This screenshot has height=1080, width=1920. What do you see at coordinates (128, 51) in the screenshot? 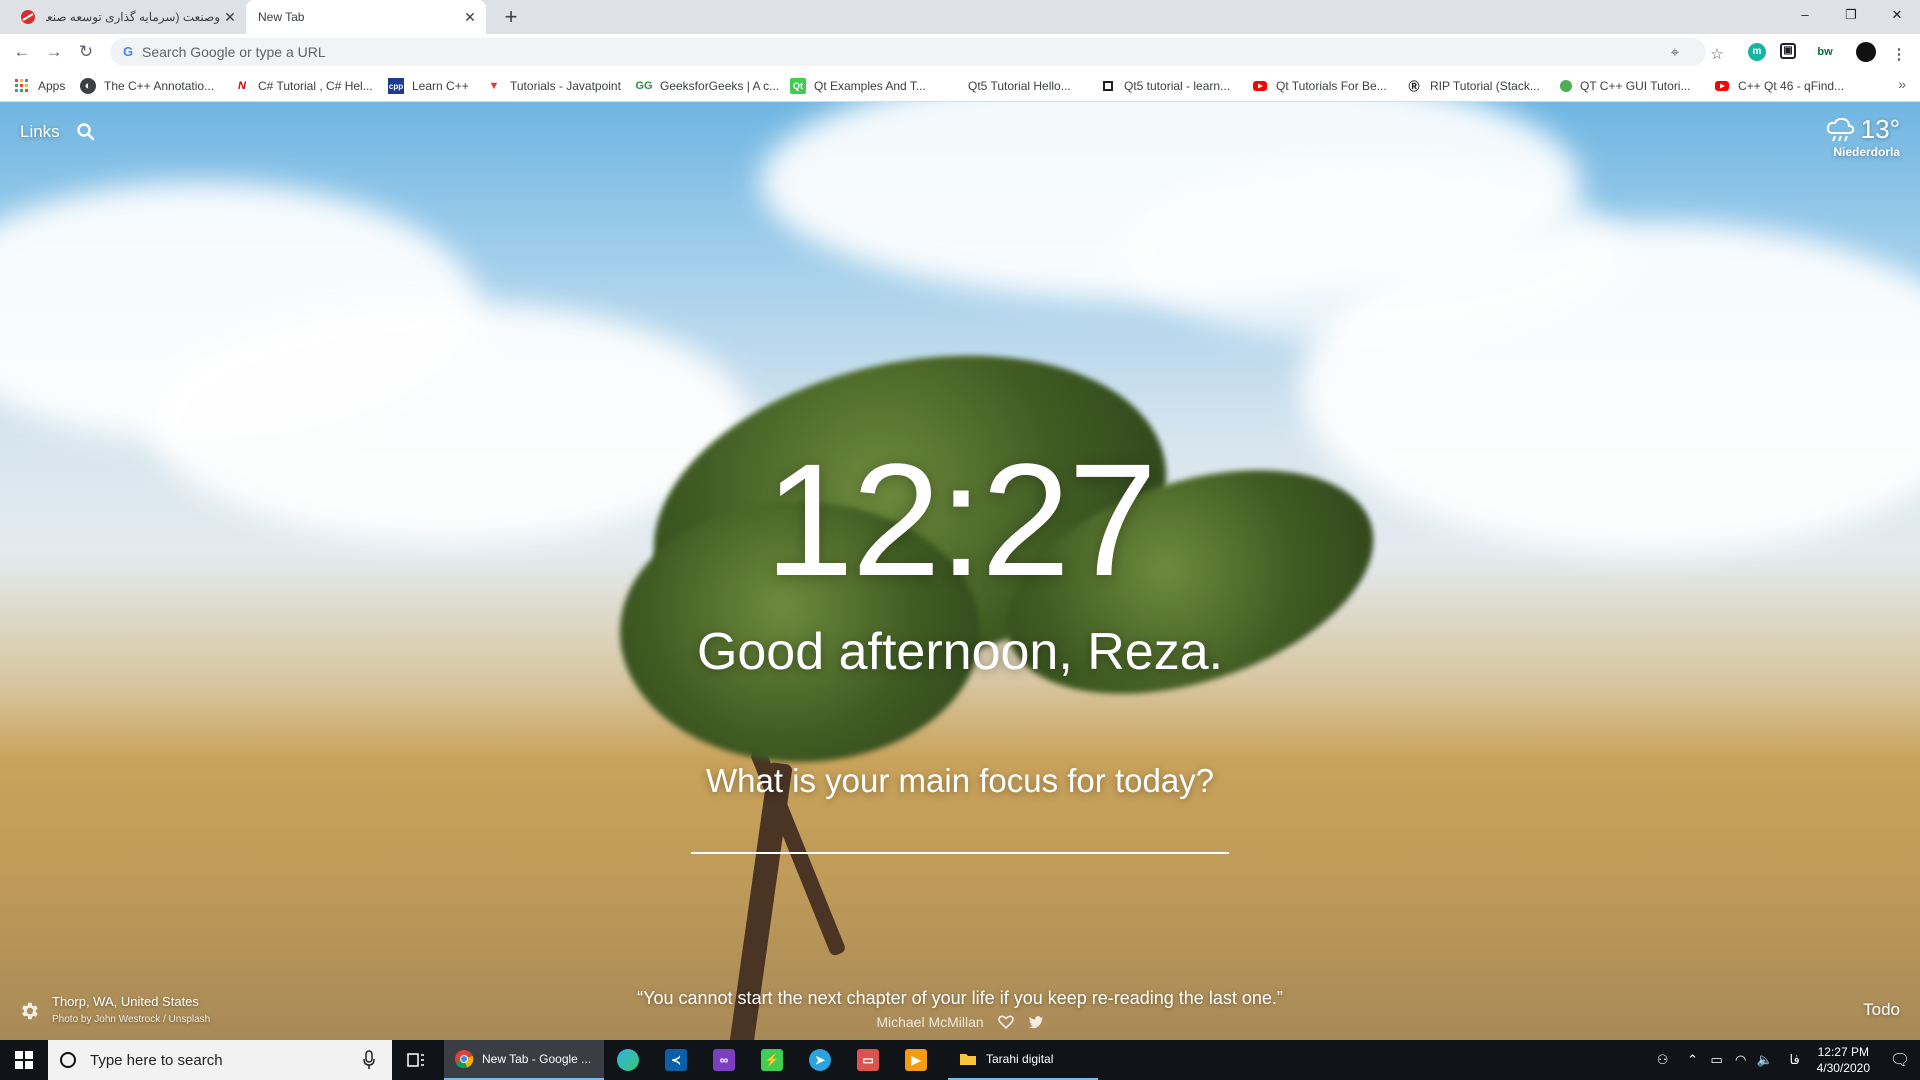
I see `google-g-icon: G` at bounding box center [128, 51].